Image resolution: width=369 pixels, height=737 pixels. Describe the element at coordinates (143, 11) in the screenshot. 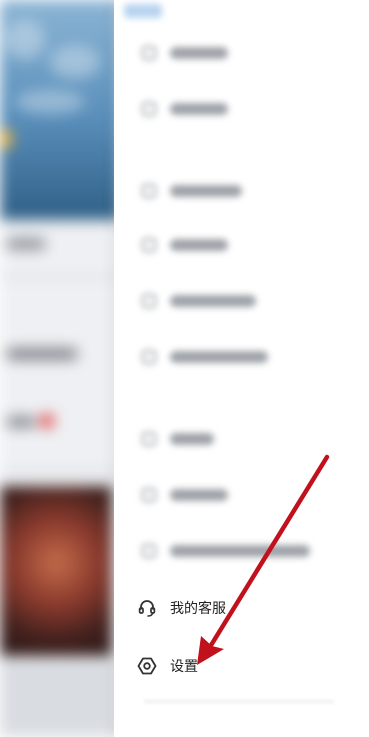

I see `top-tab` at that location.